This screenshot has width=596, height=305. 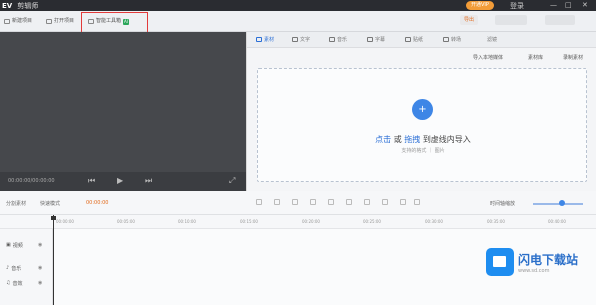 What do you see at coordinates (503, 204) in the screenshot?
I see `zoom-label: 时间轴缩放` at bounding box center [503, 204].